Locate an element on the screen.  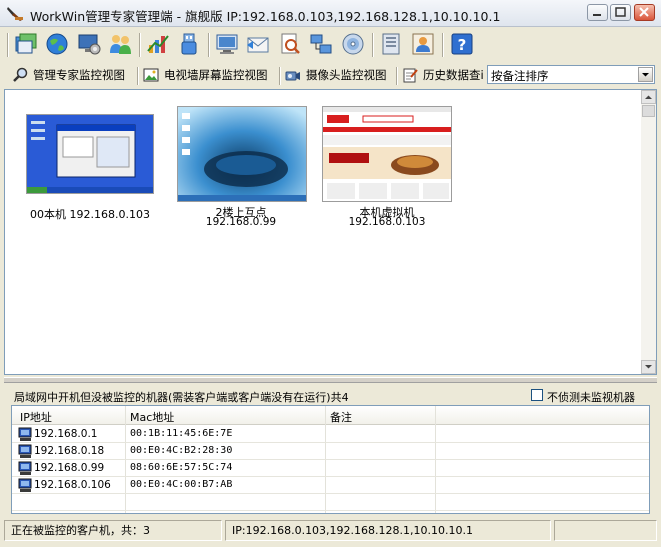
minimize-button is located at coordinates (597, 12).